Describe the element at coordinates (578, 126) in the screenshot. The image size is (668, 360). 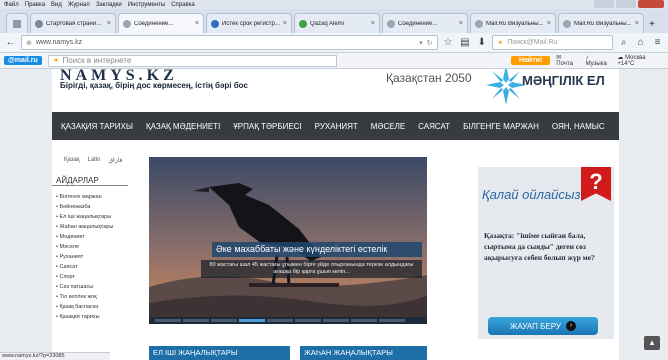
I see `nav-item-wake-up: ОЯН, НАМЫС` at that location.